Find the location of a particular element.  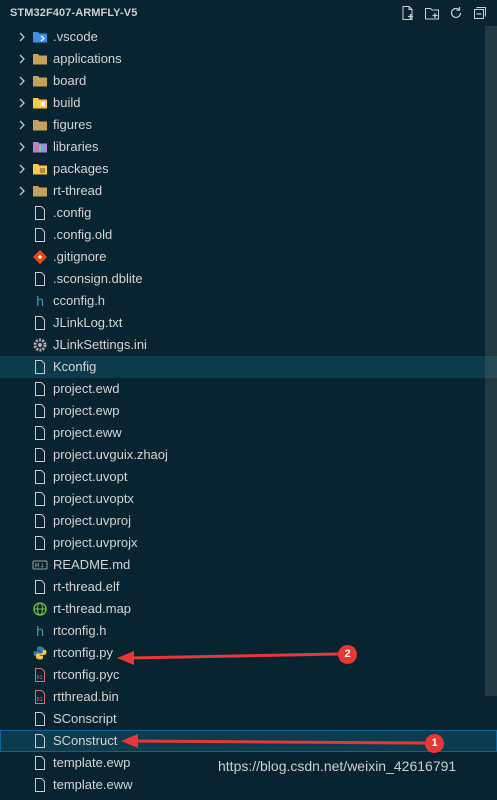

new-file-icon is located at coordinates (408, 13).